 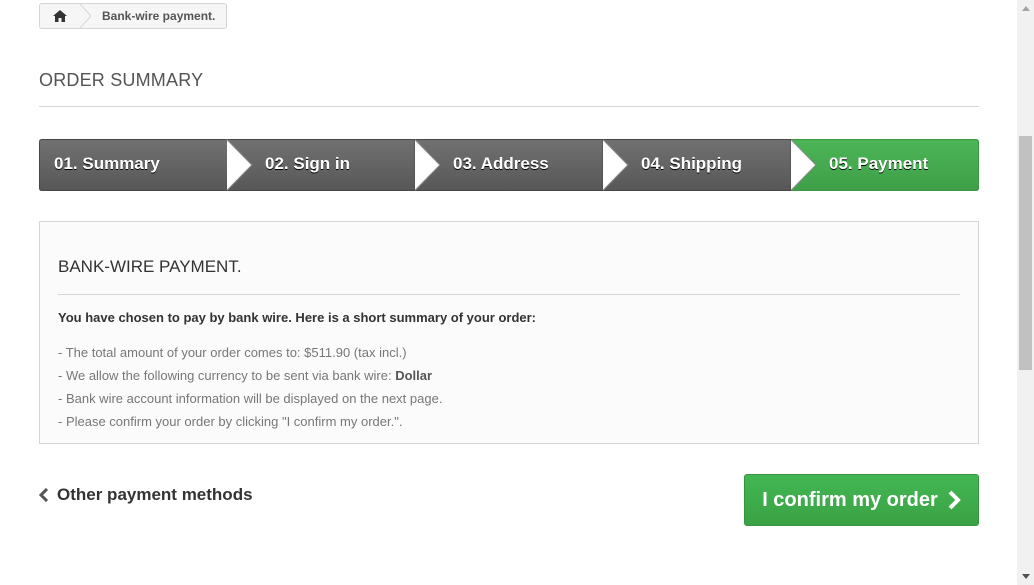 What do you see at coordinates (501, 163) in the screenshot?
I see `step-address-label: 03. Address` at bounding box center [501, 163].